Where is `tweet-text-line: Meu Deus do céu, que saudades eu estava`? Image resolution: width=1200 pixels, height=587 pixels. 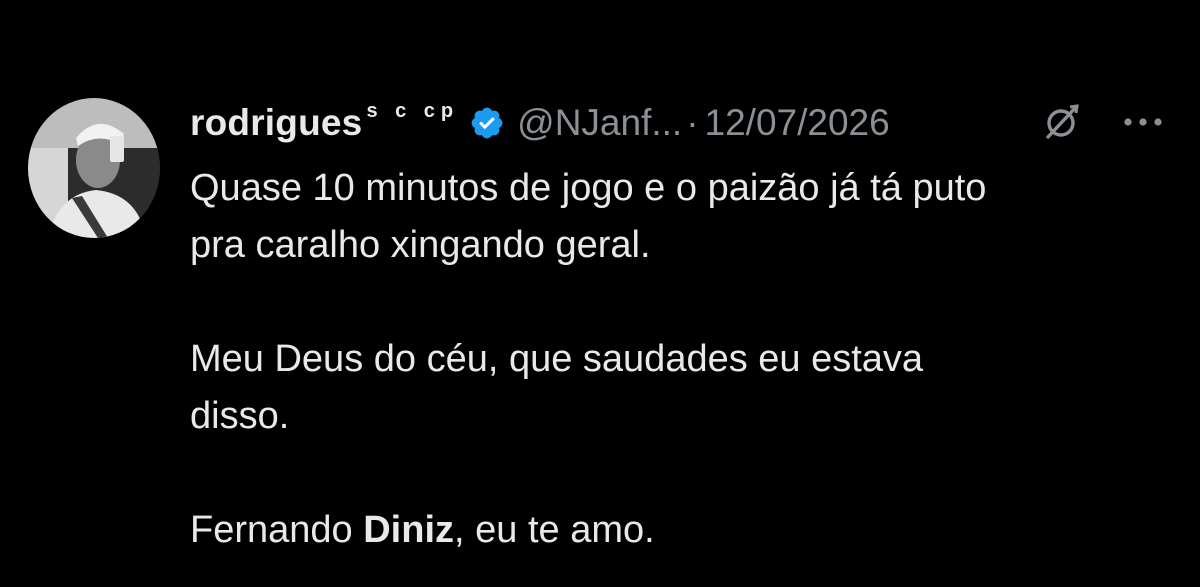
tweet-text-line: Meu Deus do céu, que saudades eu estava is located at coordinates (557, 359).